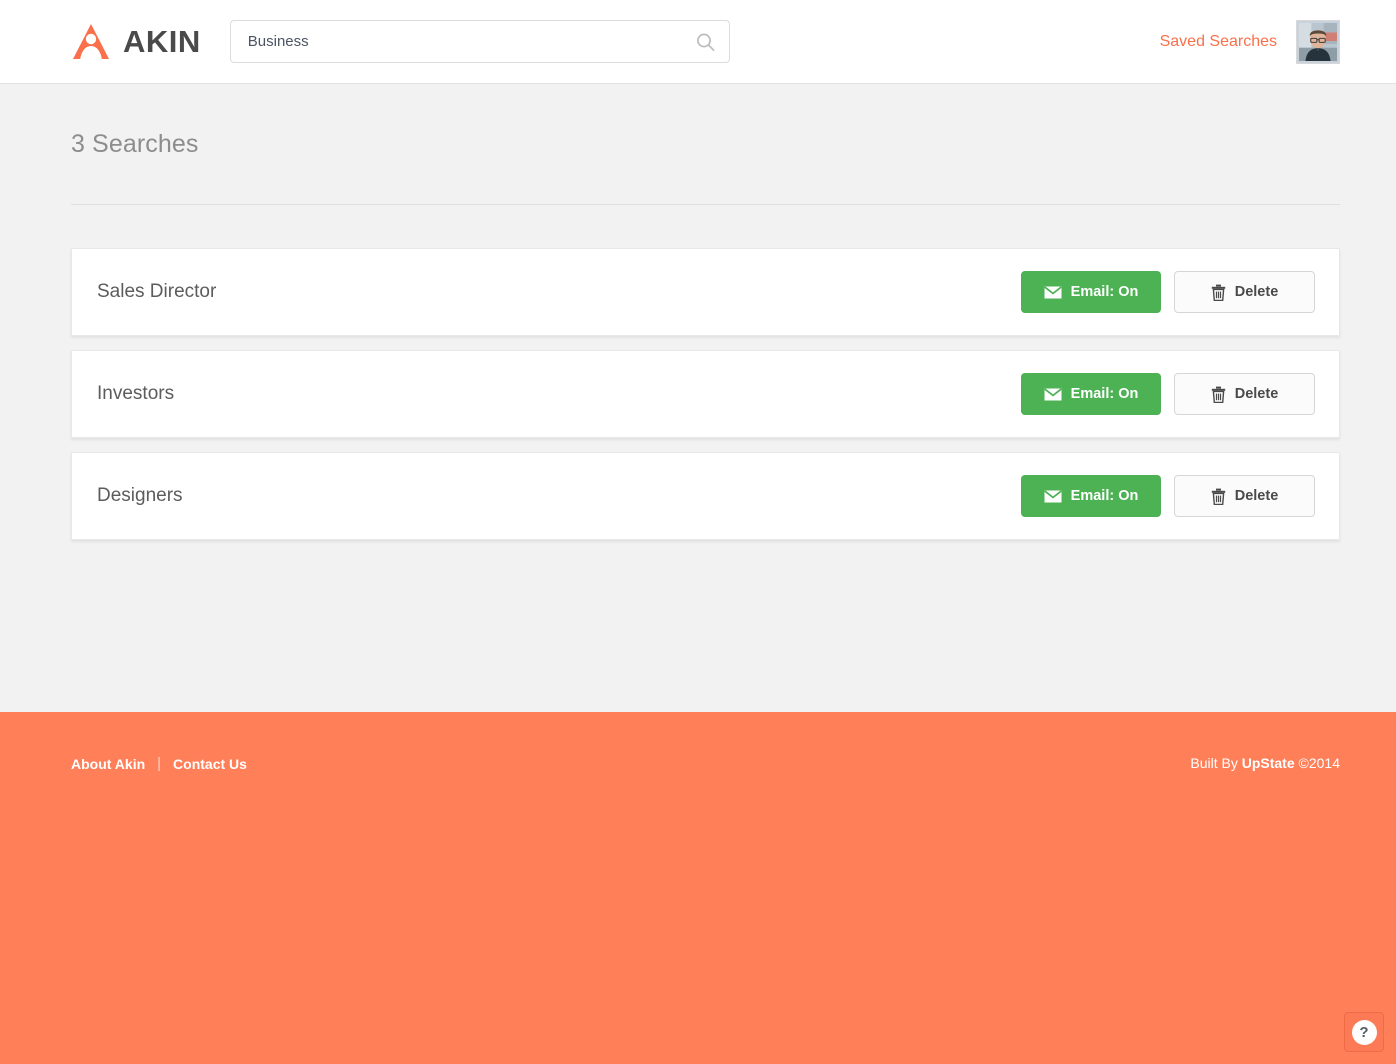 The width and height of the screenshot is (1396, 1064). I want to click on saved-search-name: Designers, so click(140, 495).